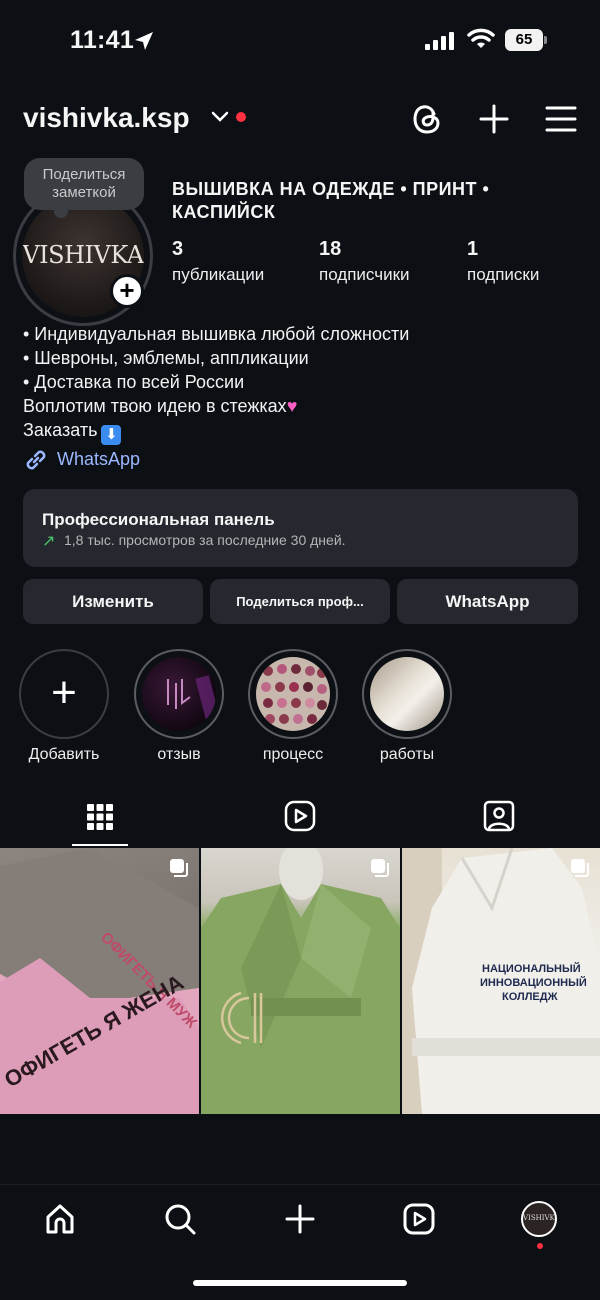 The height and width of the screenshot is (1300, 600). I want to click on stat-posts: 3 публикации, so click(218, 261).